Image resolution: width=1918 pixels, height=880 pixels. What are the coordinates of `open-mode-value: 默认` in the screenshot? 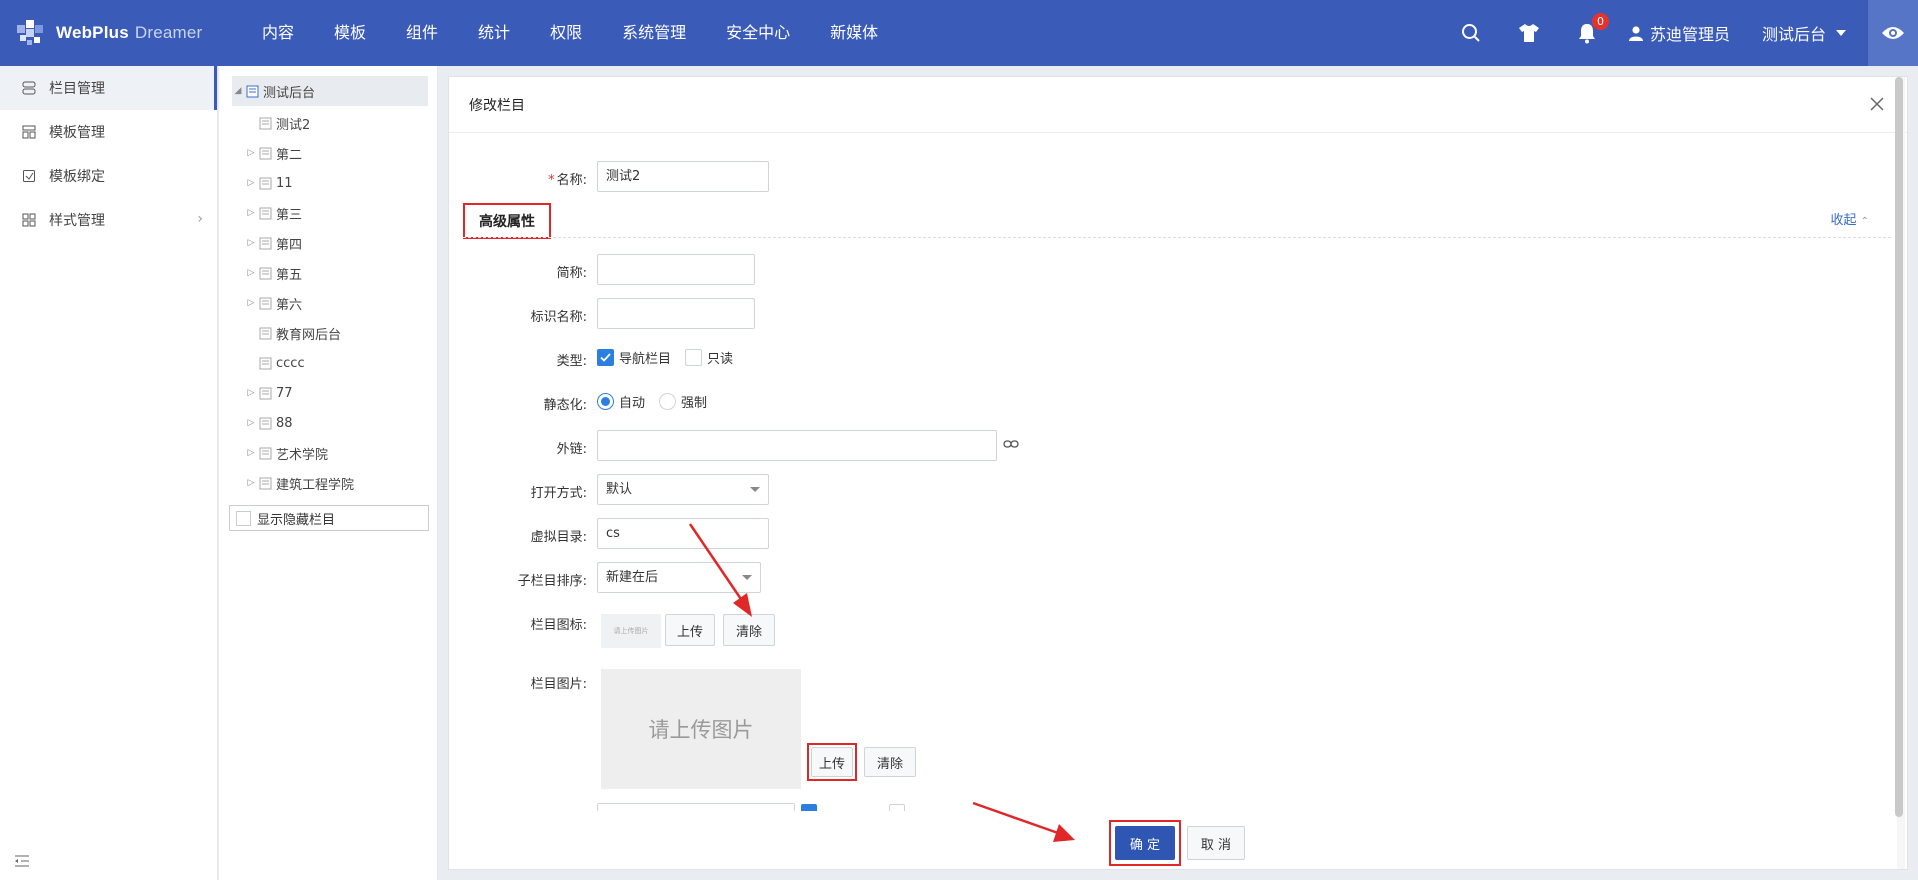 It's located at (619, 489).